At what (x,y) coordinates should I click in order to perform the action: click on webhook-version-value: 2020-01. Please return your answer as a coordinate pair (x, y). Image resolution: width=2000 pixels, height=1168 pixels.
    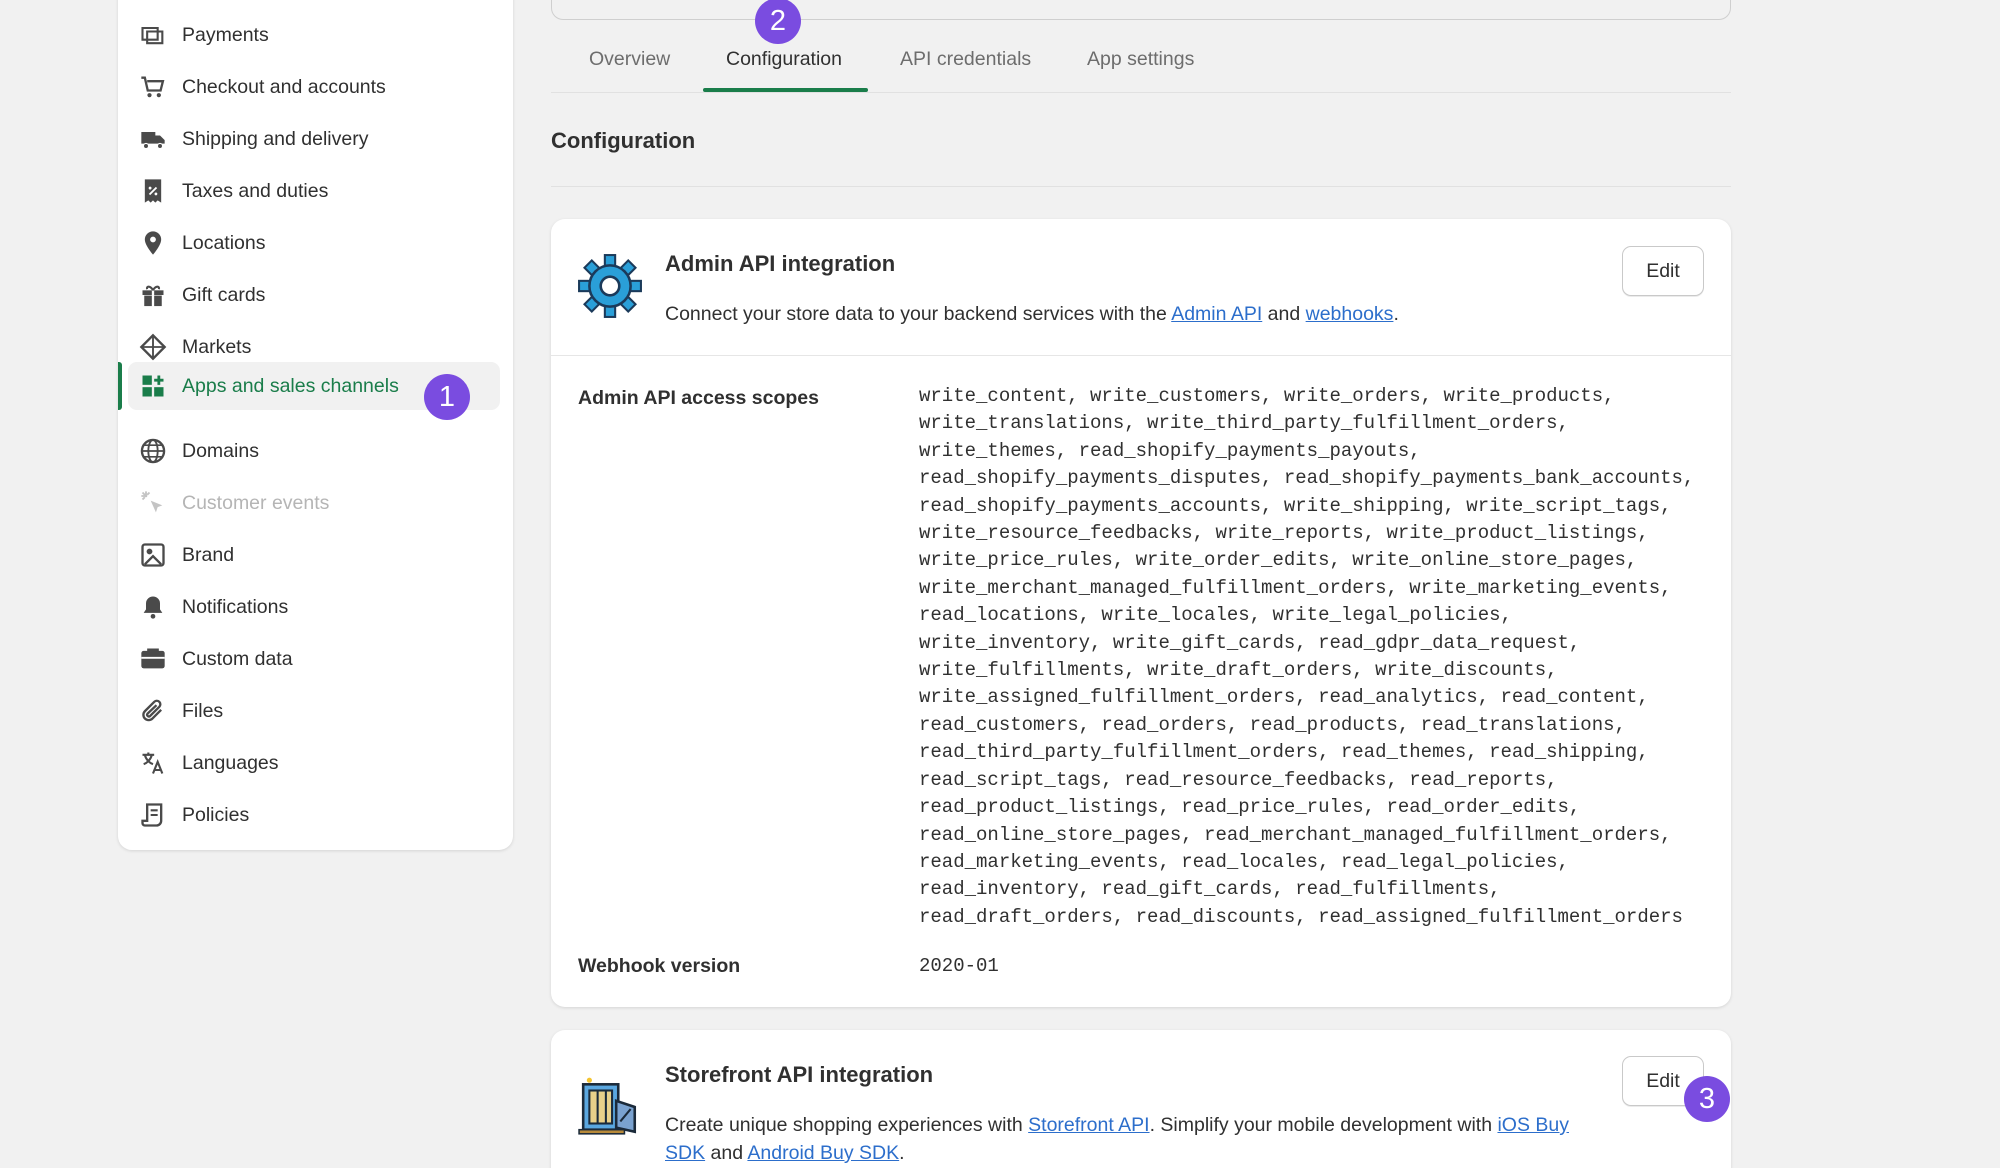
    Looking at the image, I should click on (959, 966).